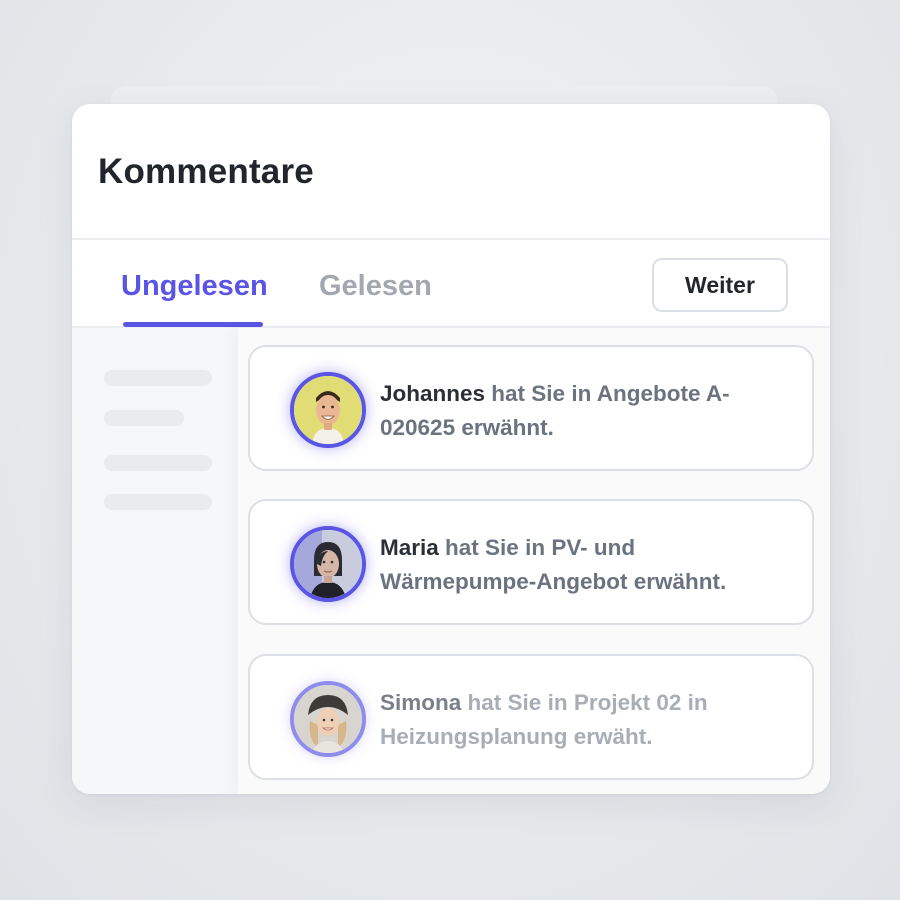 The width and height of the screenshot is (900, 900). What do you see at coordinates (409, 547) in the screenshot?
I see `notification-author: Maria` at bounding box center [409, 547].